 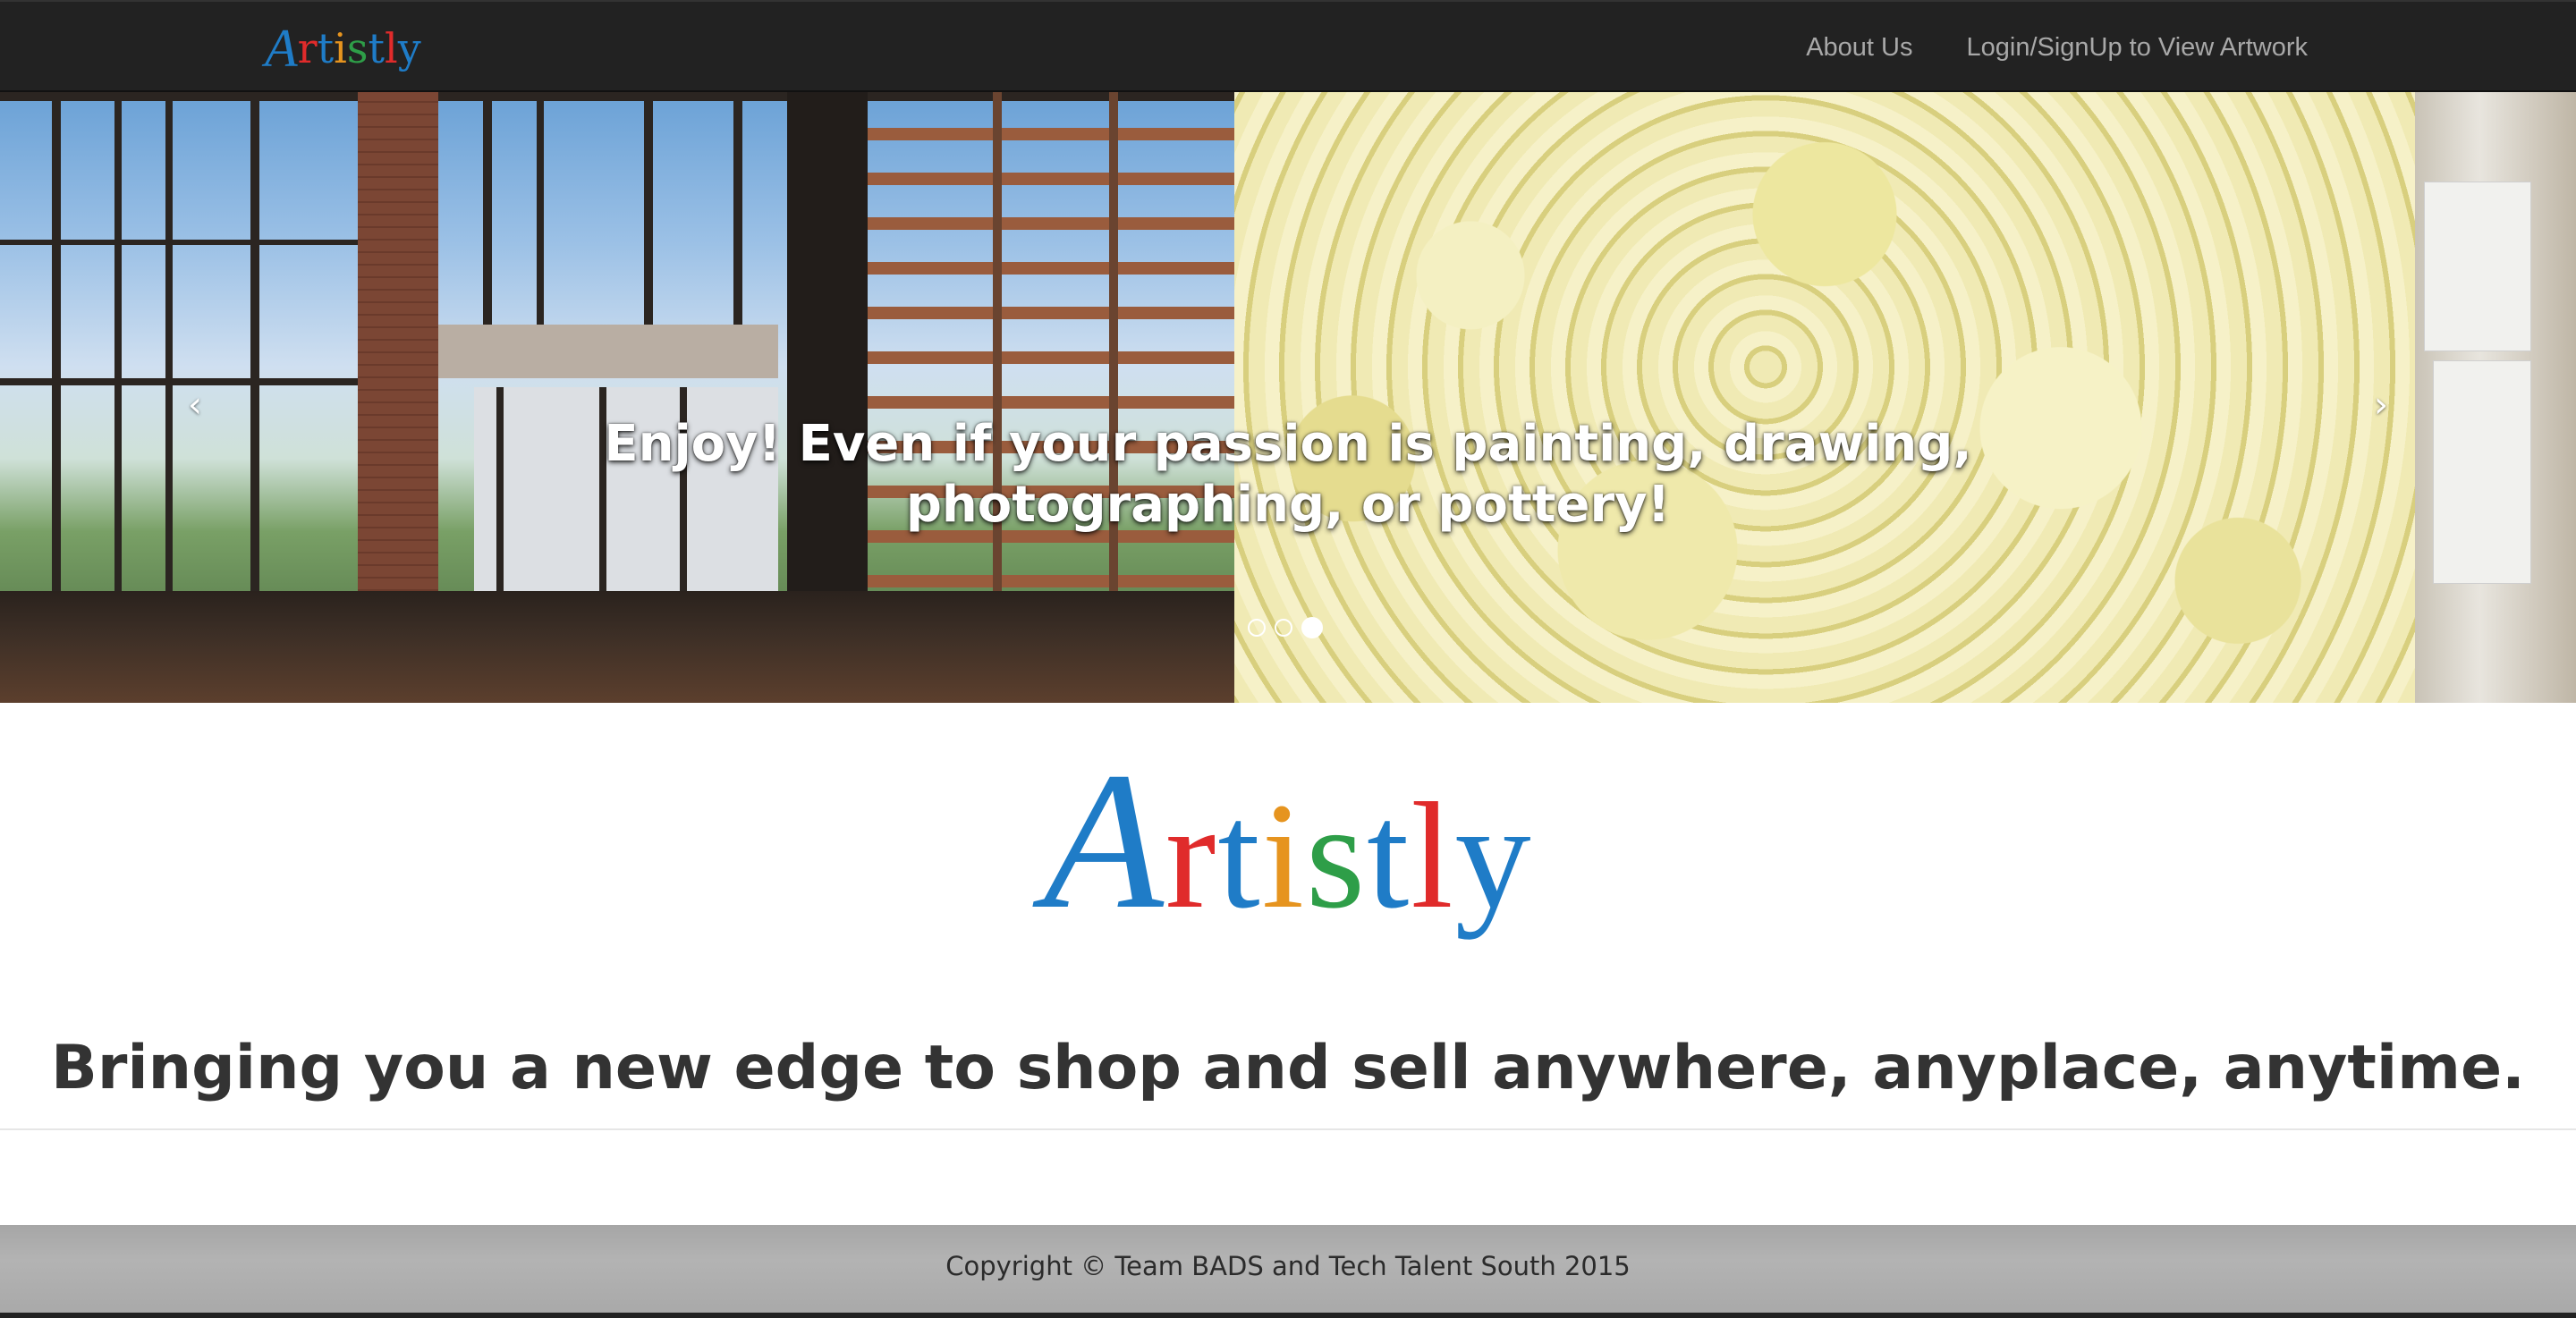 What do you see at coordinates (2381, 405) in the screenshot?
I see `chevron-right-icon: ›` at bounding box center [2381, 405].